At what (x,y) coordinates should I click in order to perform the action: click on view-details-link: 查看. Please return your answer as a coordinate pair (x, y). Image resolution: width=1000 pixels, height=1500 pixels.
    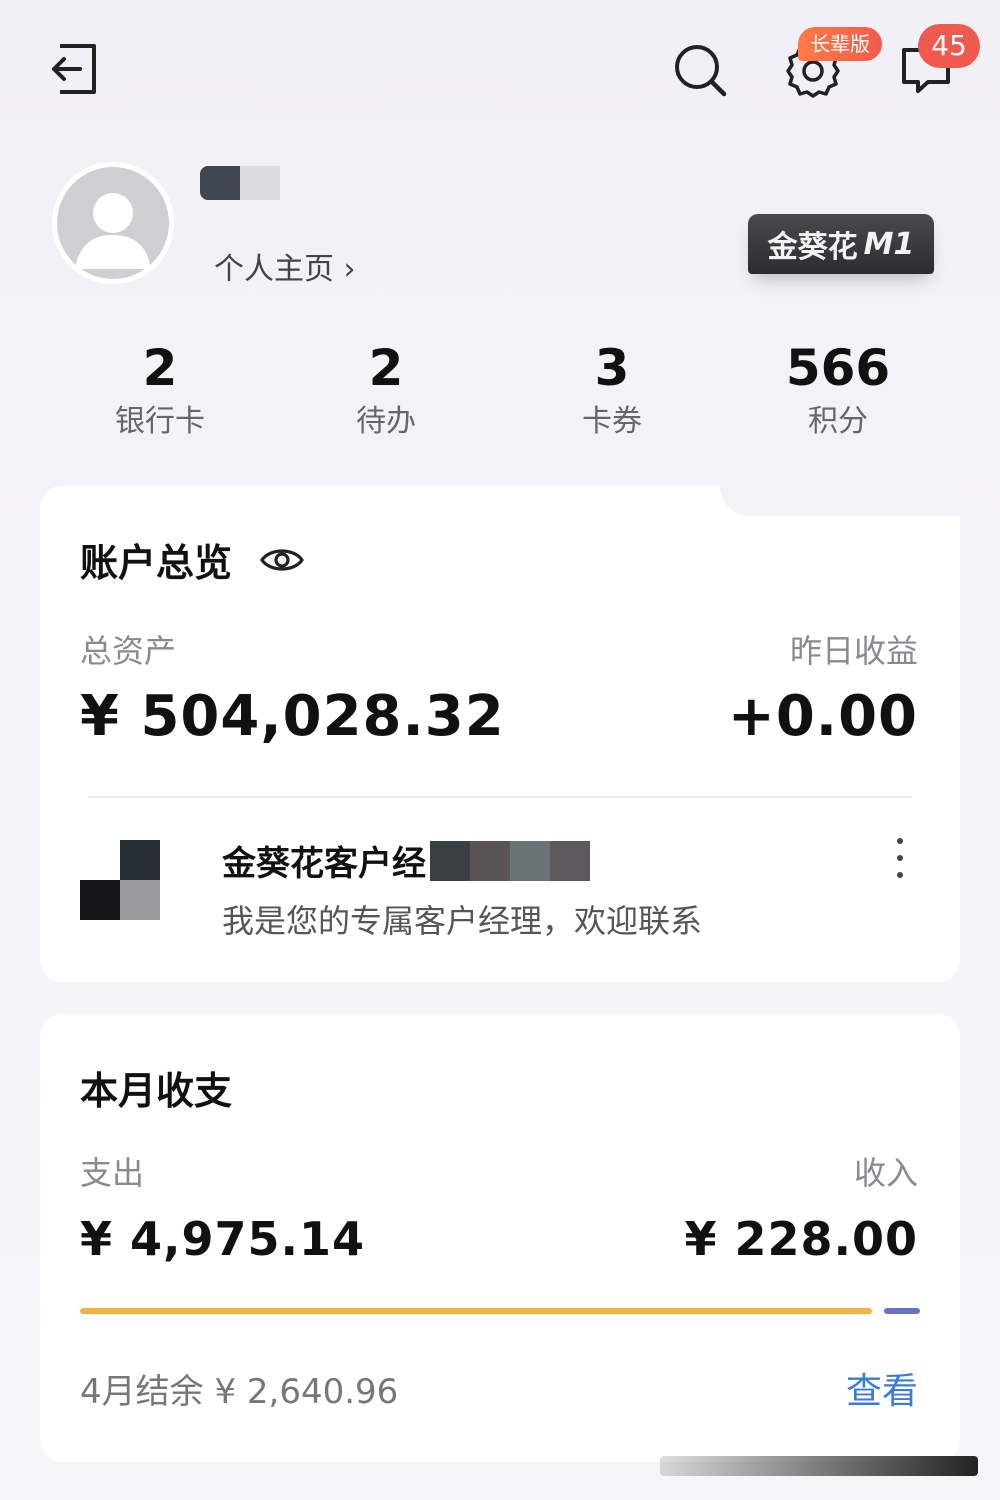
    Looking at the image, I should click on (882, 1388).